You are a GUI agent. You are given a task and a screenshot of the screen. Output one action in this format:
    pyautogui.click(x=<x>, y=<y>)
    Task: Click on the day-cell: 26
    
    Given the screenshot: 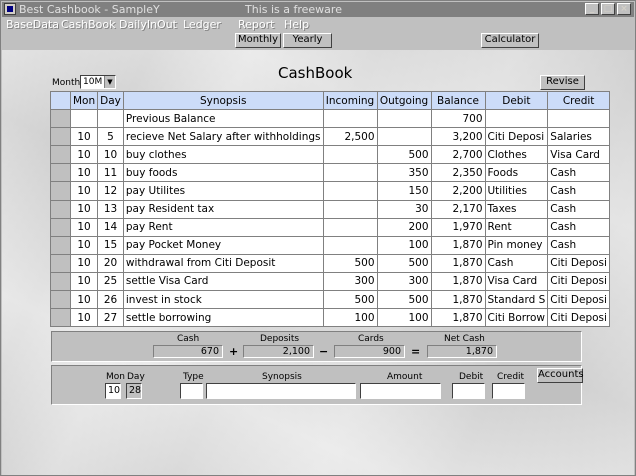 What is the action you would take?
    pyautogui.click(x=110, y=300)
    